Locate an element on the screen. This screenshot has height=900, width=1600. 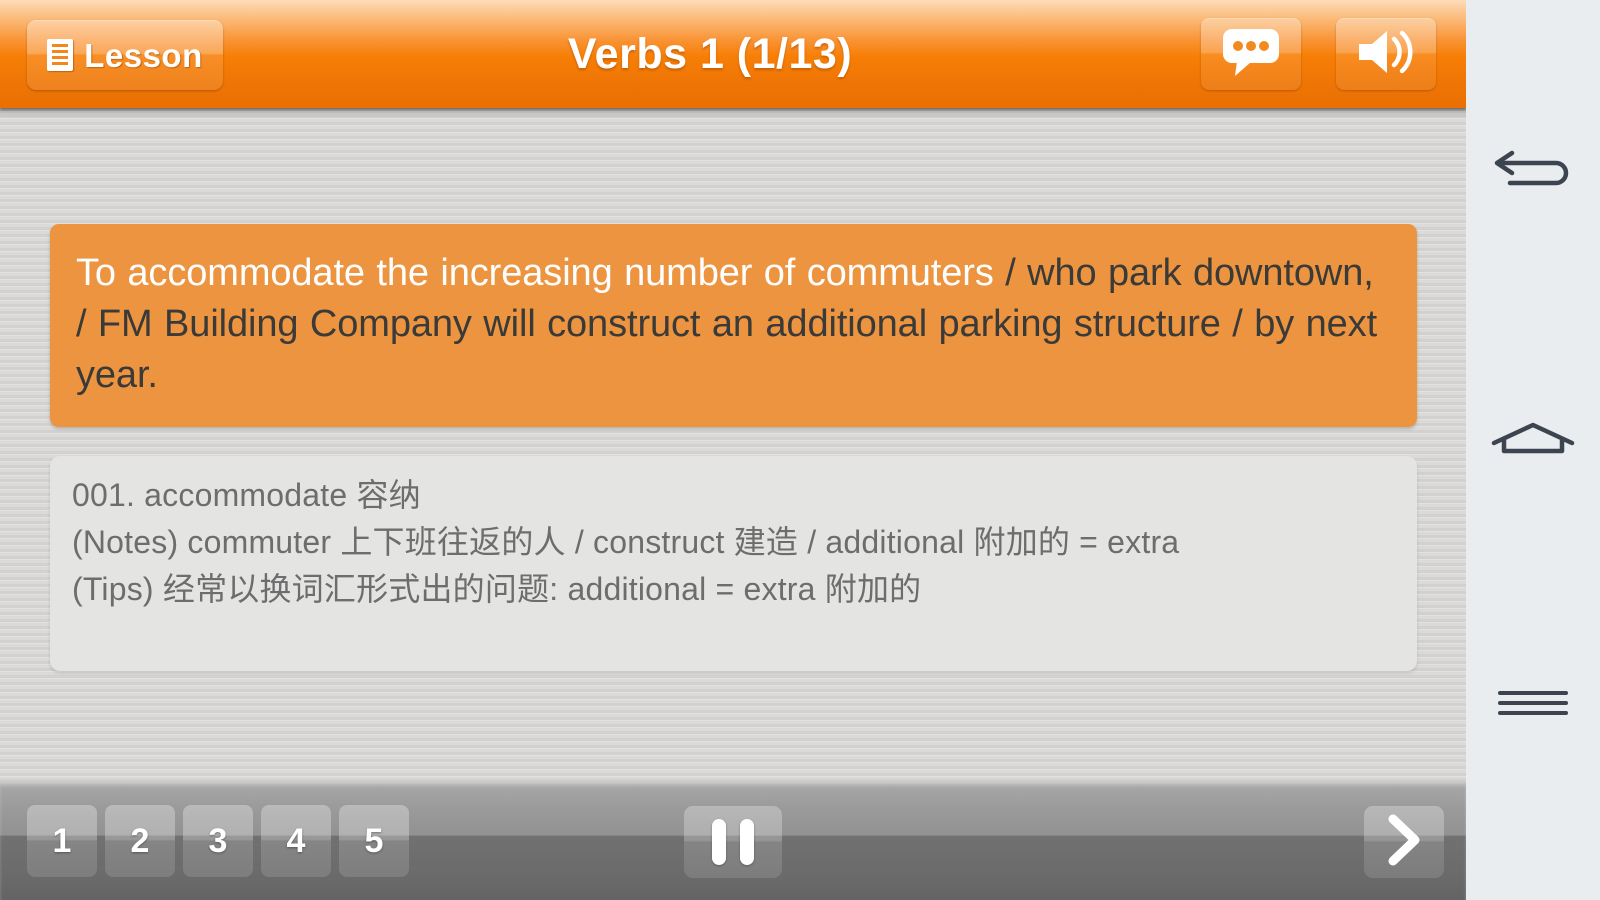
pause-icon-bar-left is located at coordinates (719, 842).